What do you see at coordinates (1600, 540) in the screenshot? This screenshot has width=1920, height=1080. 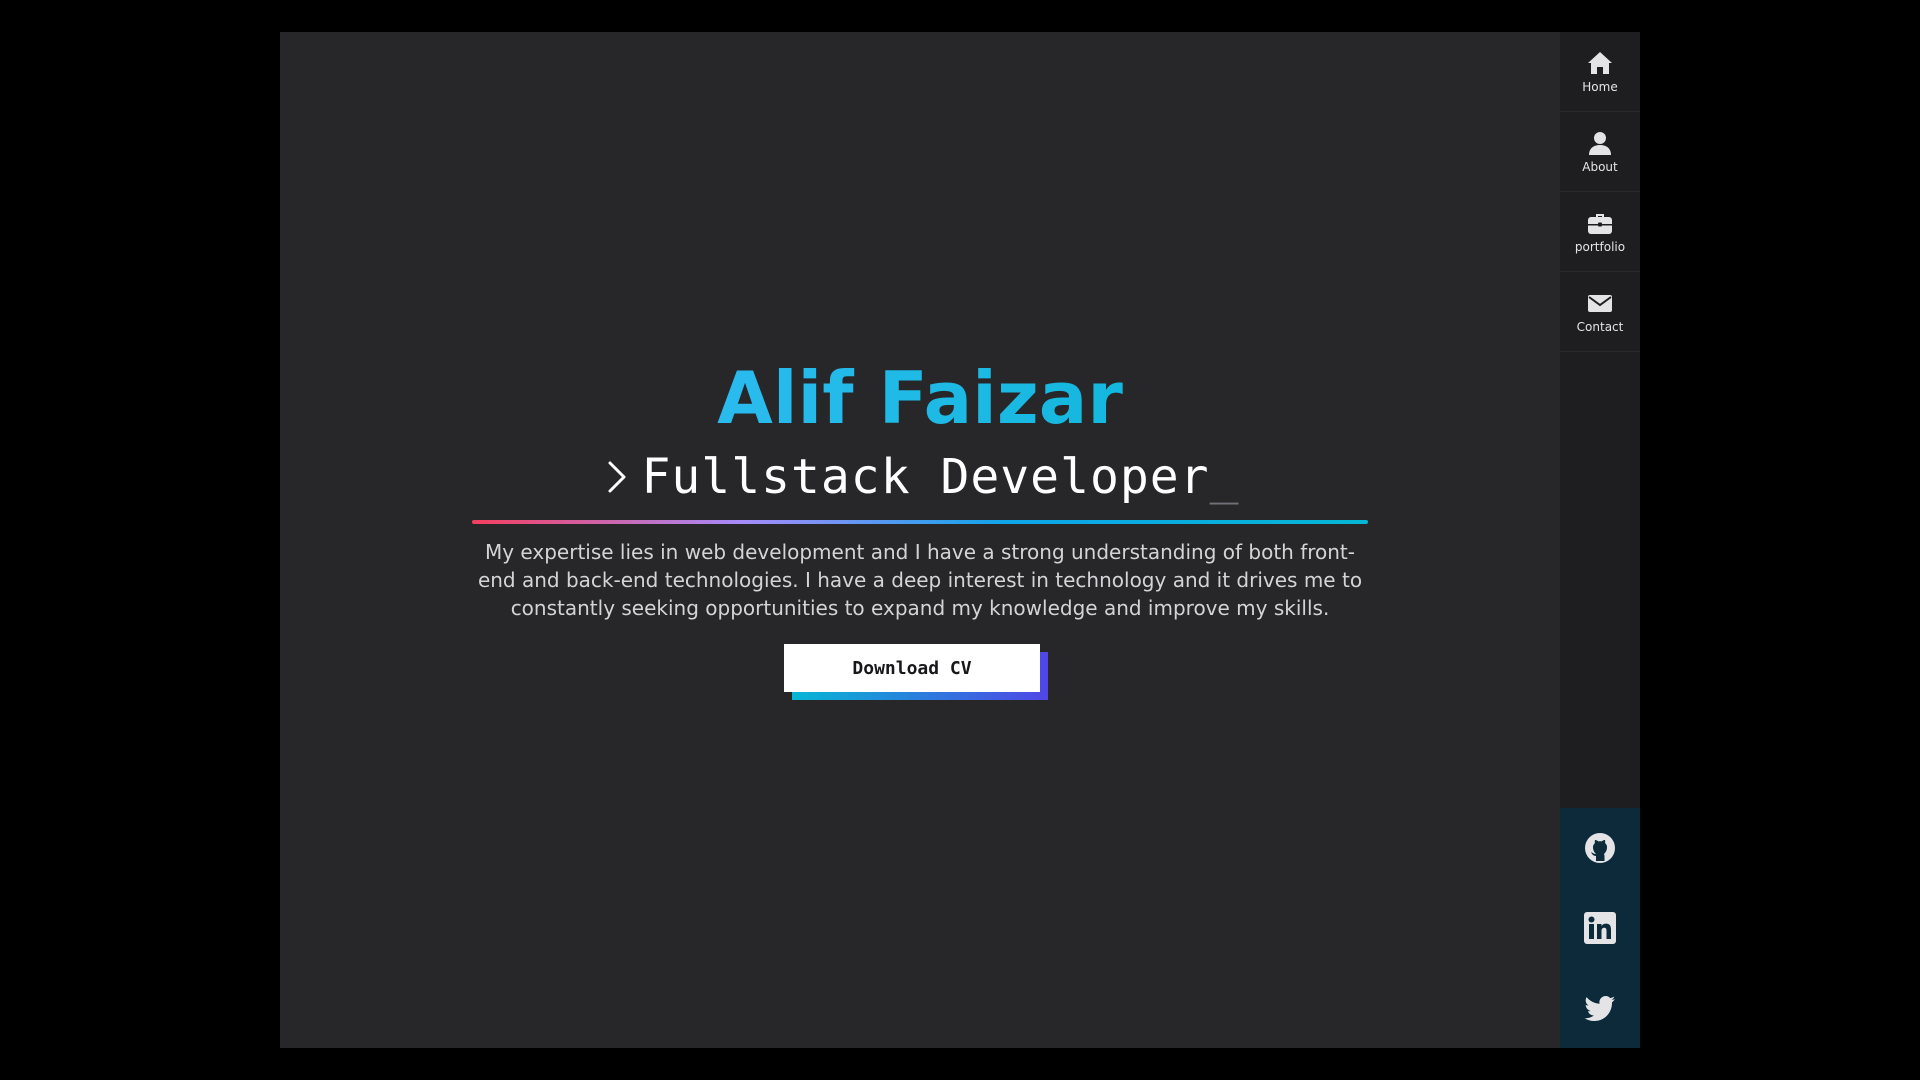 I see `sidebar-nav: Home About portfolio Contact` at bounding box center [1600, 540].